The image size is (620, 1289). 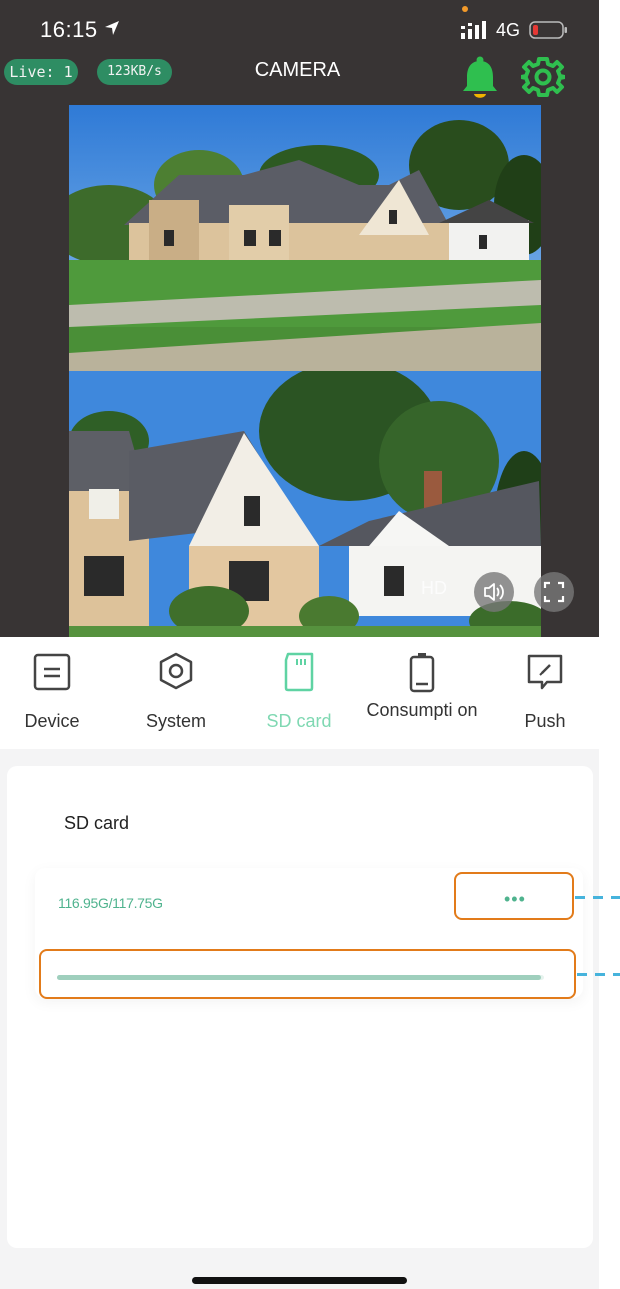 I want to click on tab-system: System, so click(x=176, y=693).